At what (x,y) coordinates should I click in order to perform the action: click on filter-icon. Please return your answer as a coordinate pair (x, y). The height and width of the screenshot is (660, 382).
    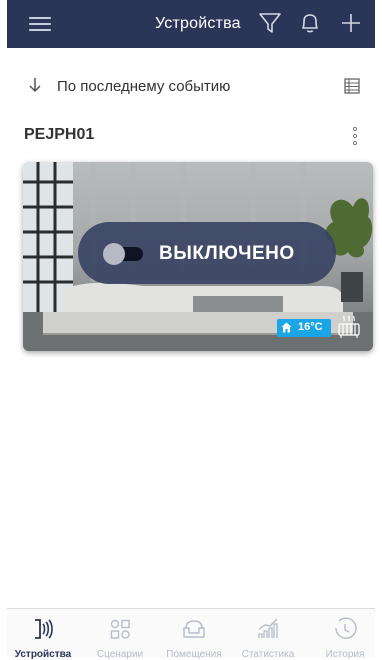
    Looking at the image, I should click on (270, 23).